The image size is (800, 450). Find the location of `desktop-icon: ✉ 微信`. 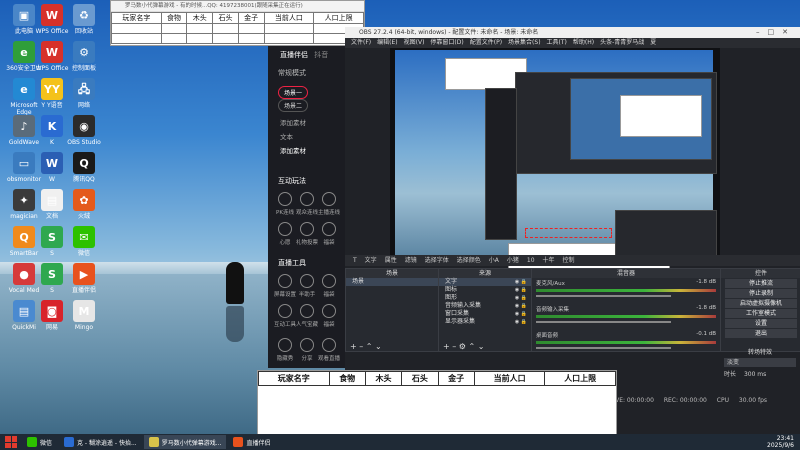

desktop-icon: ✉ 微信 is located at coordinates (84, 241).